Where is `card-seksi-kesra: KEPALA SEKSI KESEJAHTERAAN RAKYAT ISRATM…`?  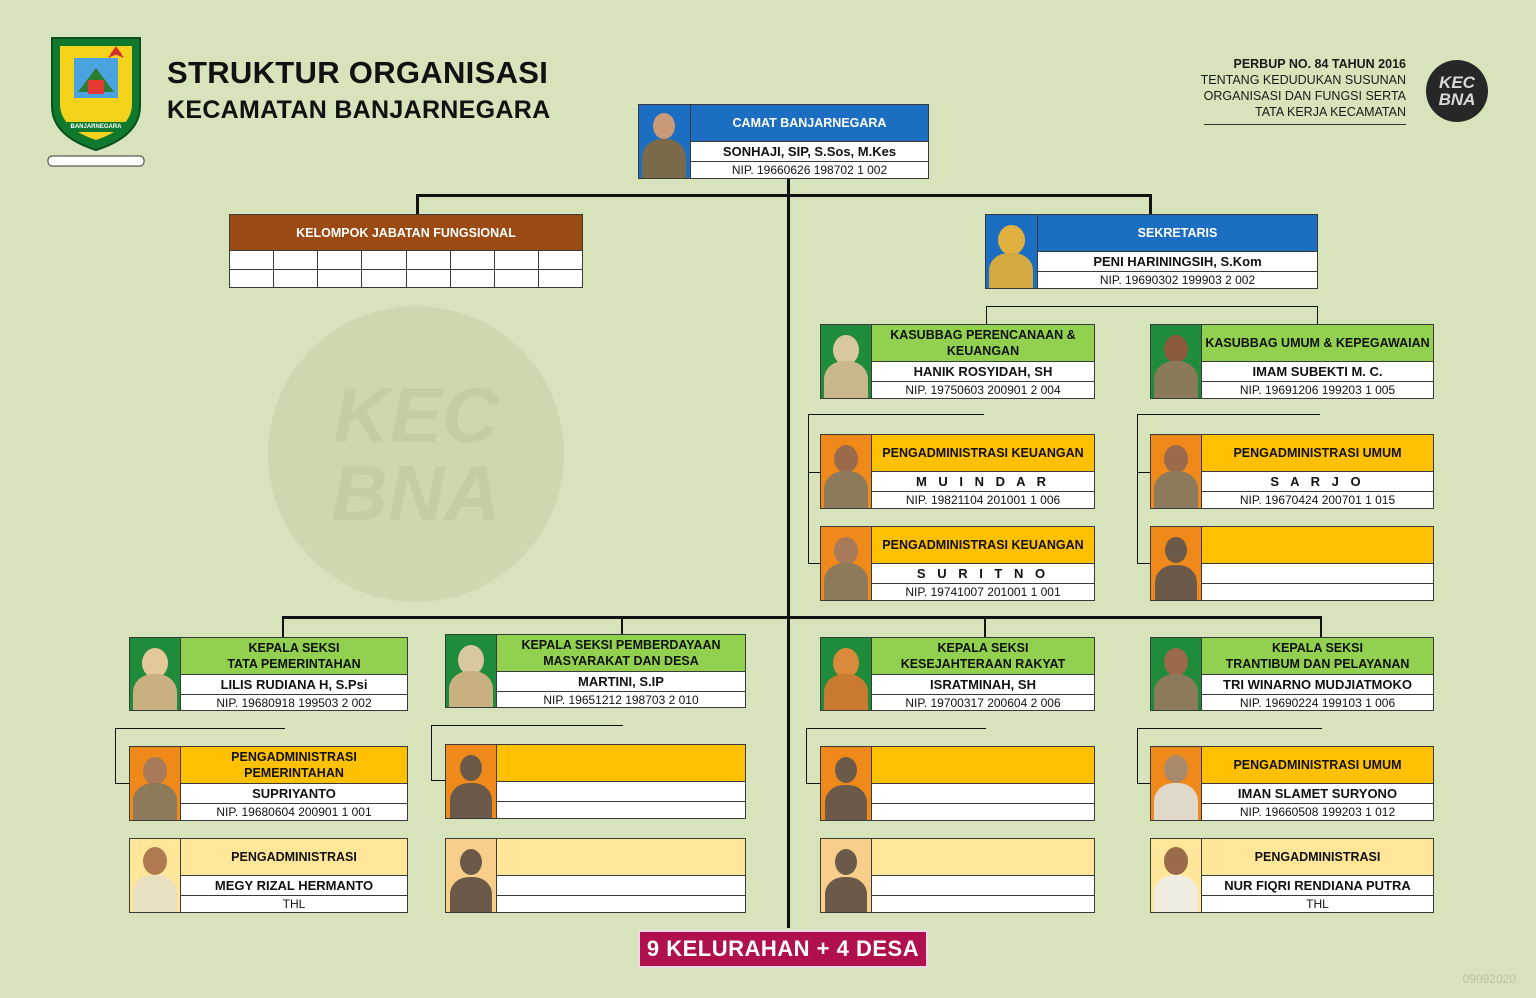
card-seksi-kesra: KEPALA SEKSI KESEJAHTERAAN RAKYAT ISRATM… is located at coordinates (957, 674).